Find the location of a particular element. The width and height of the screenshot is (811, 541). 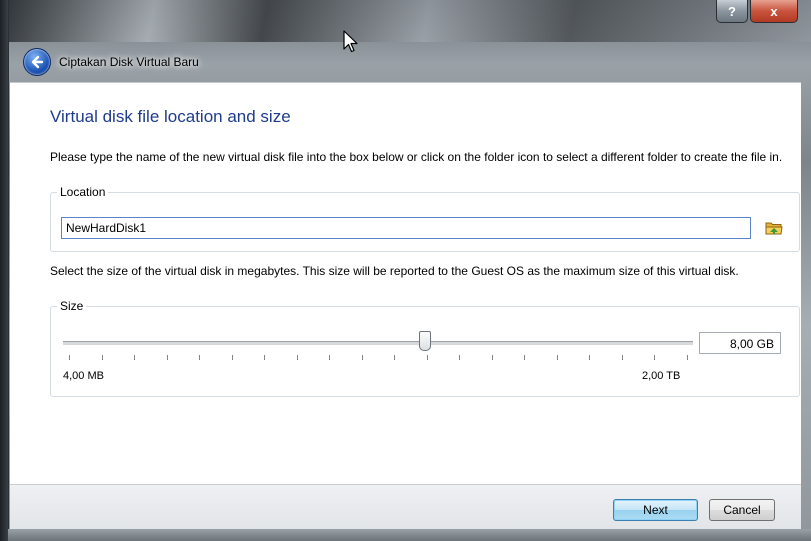

size-max-label: 2,00 TB is located at coordinates (661, 376).